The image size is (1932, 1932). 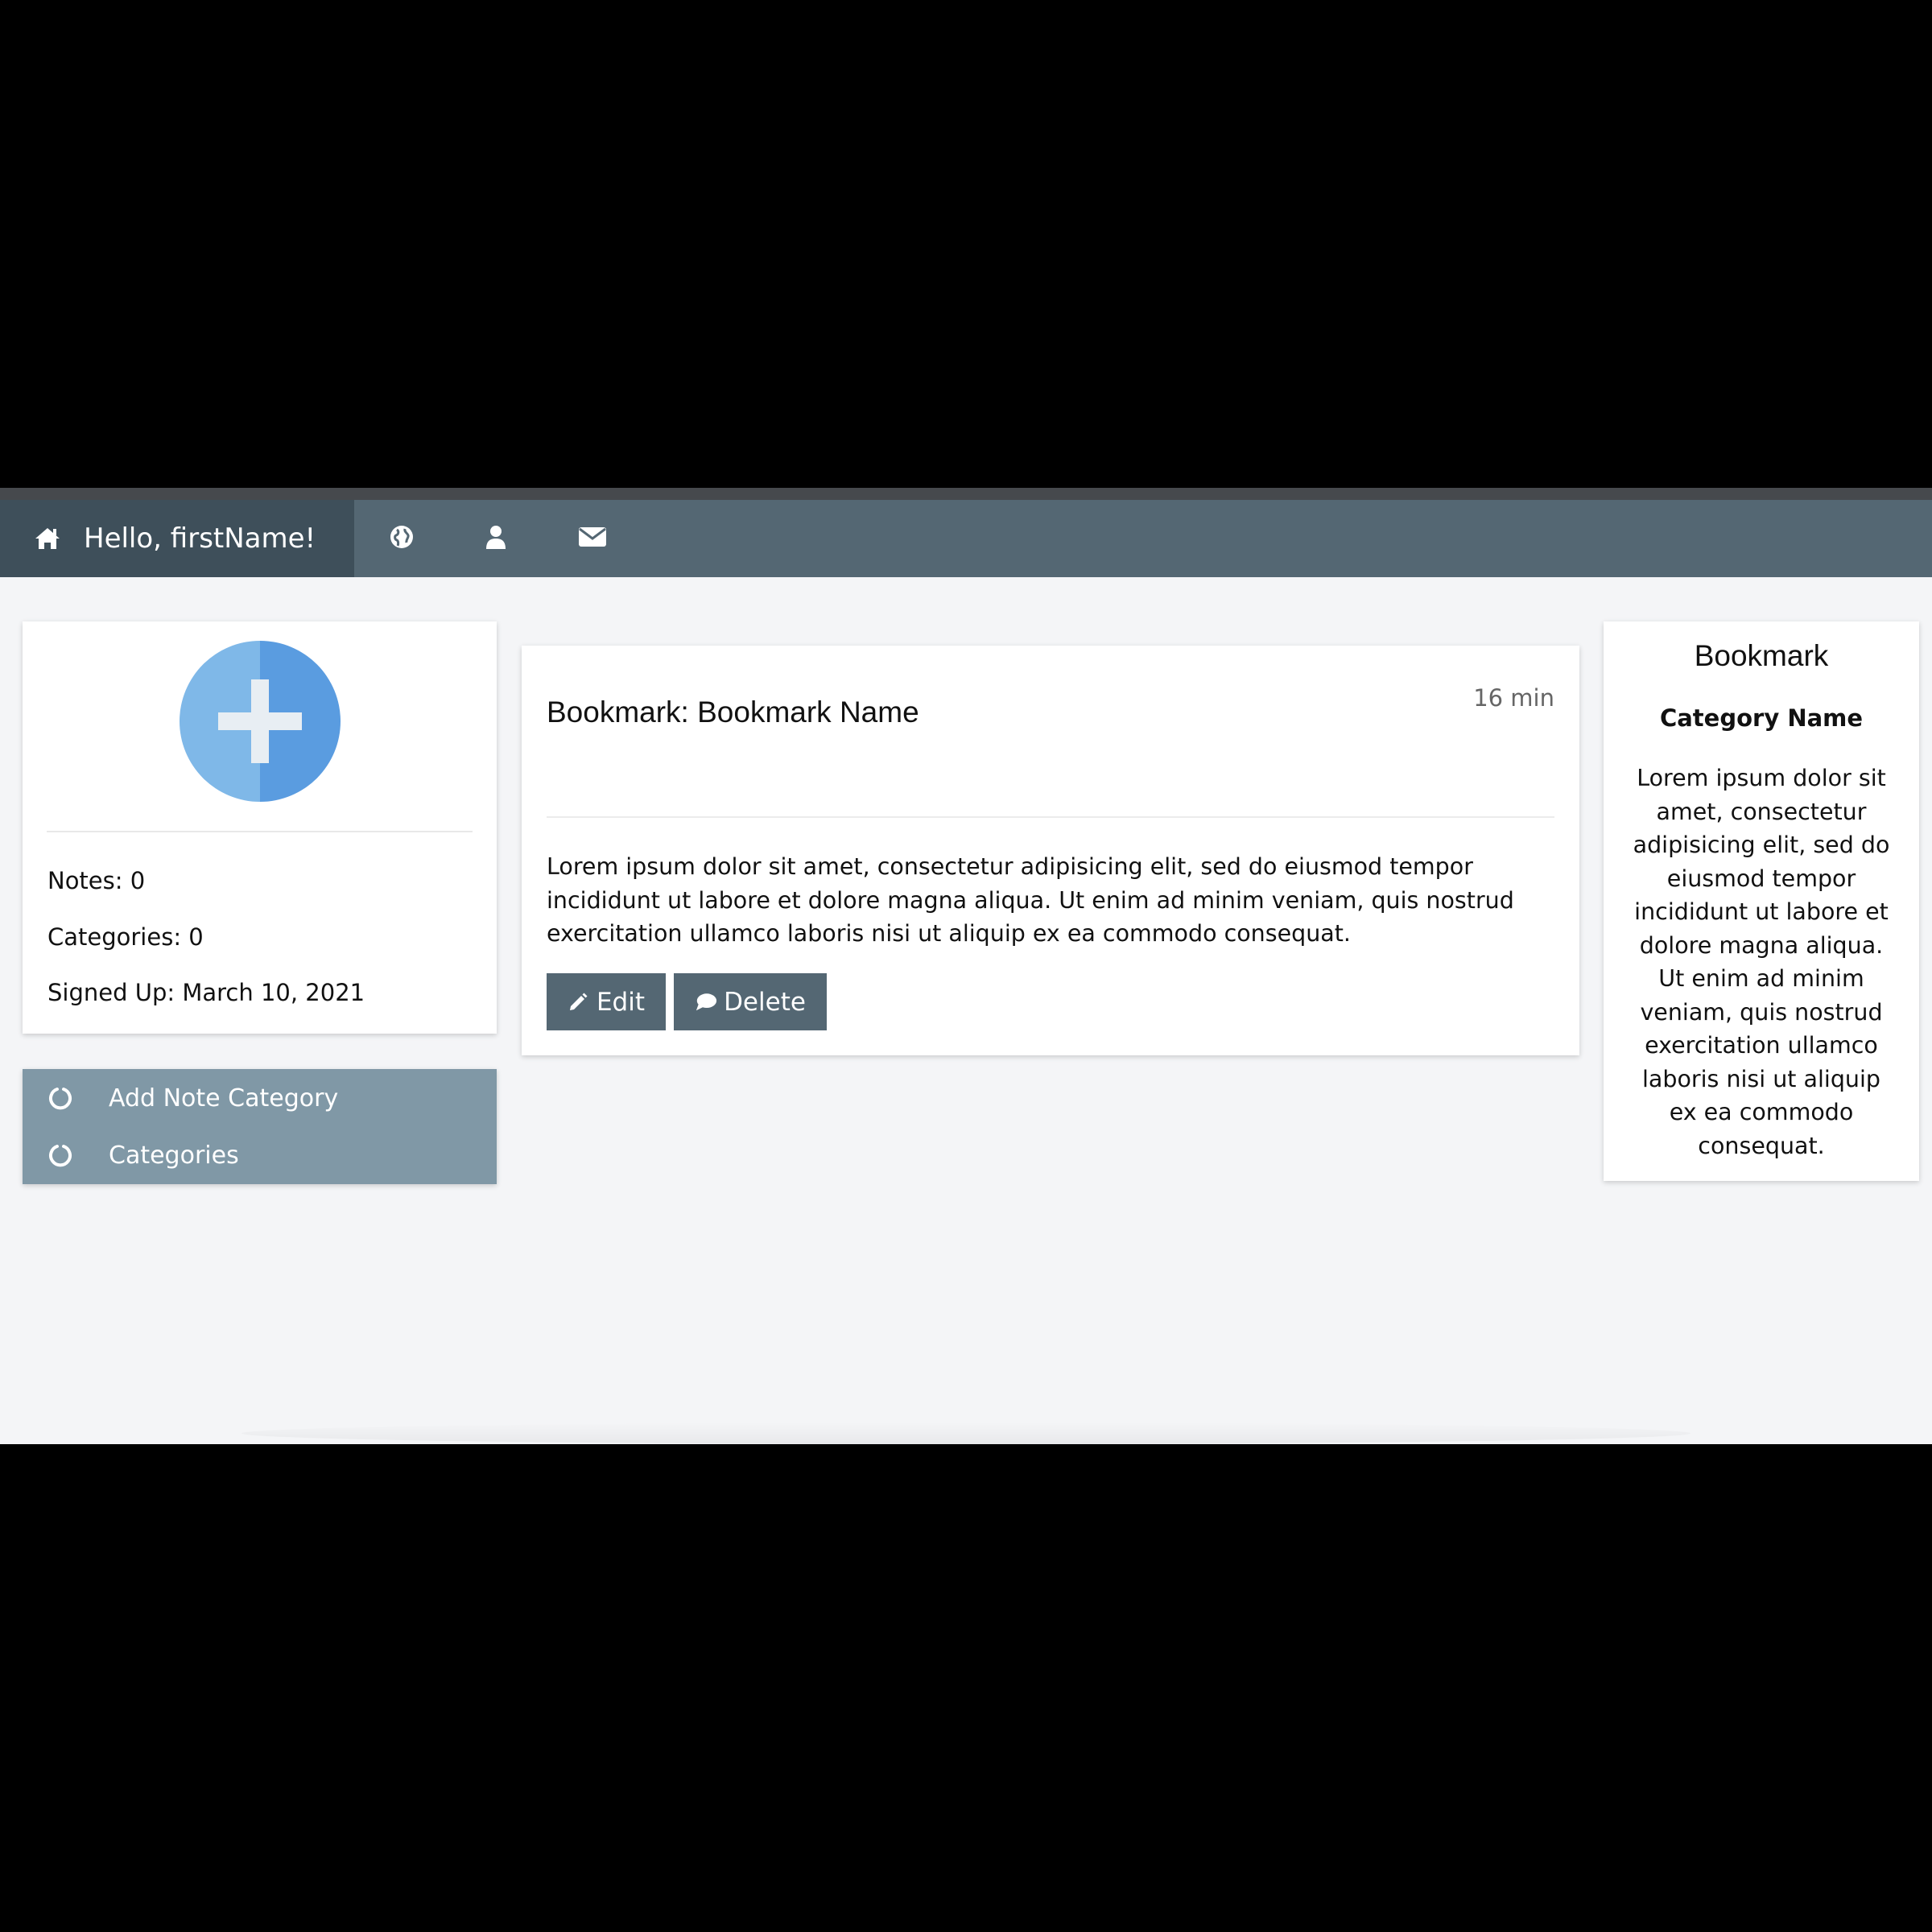 What do you see at coordinates (200, 538) in the screenshot?
I see `greeting-label: Hello, firstName!` at bounding box center [200, 538].